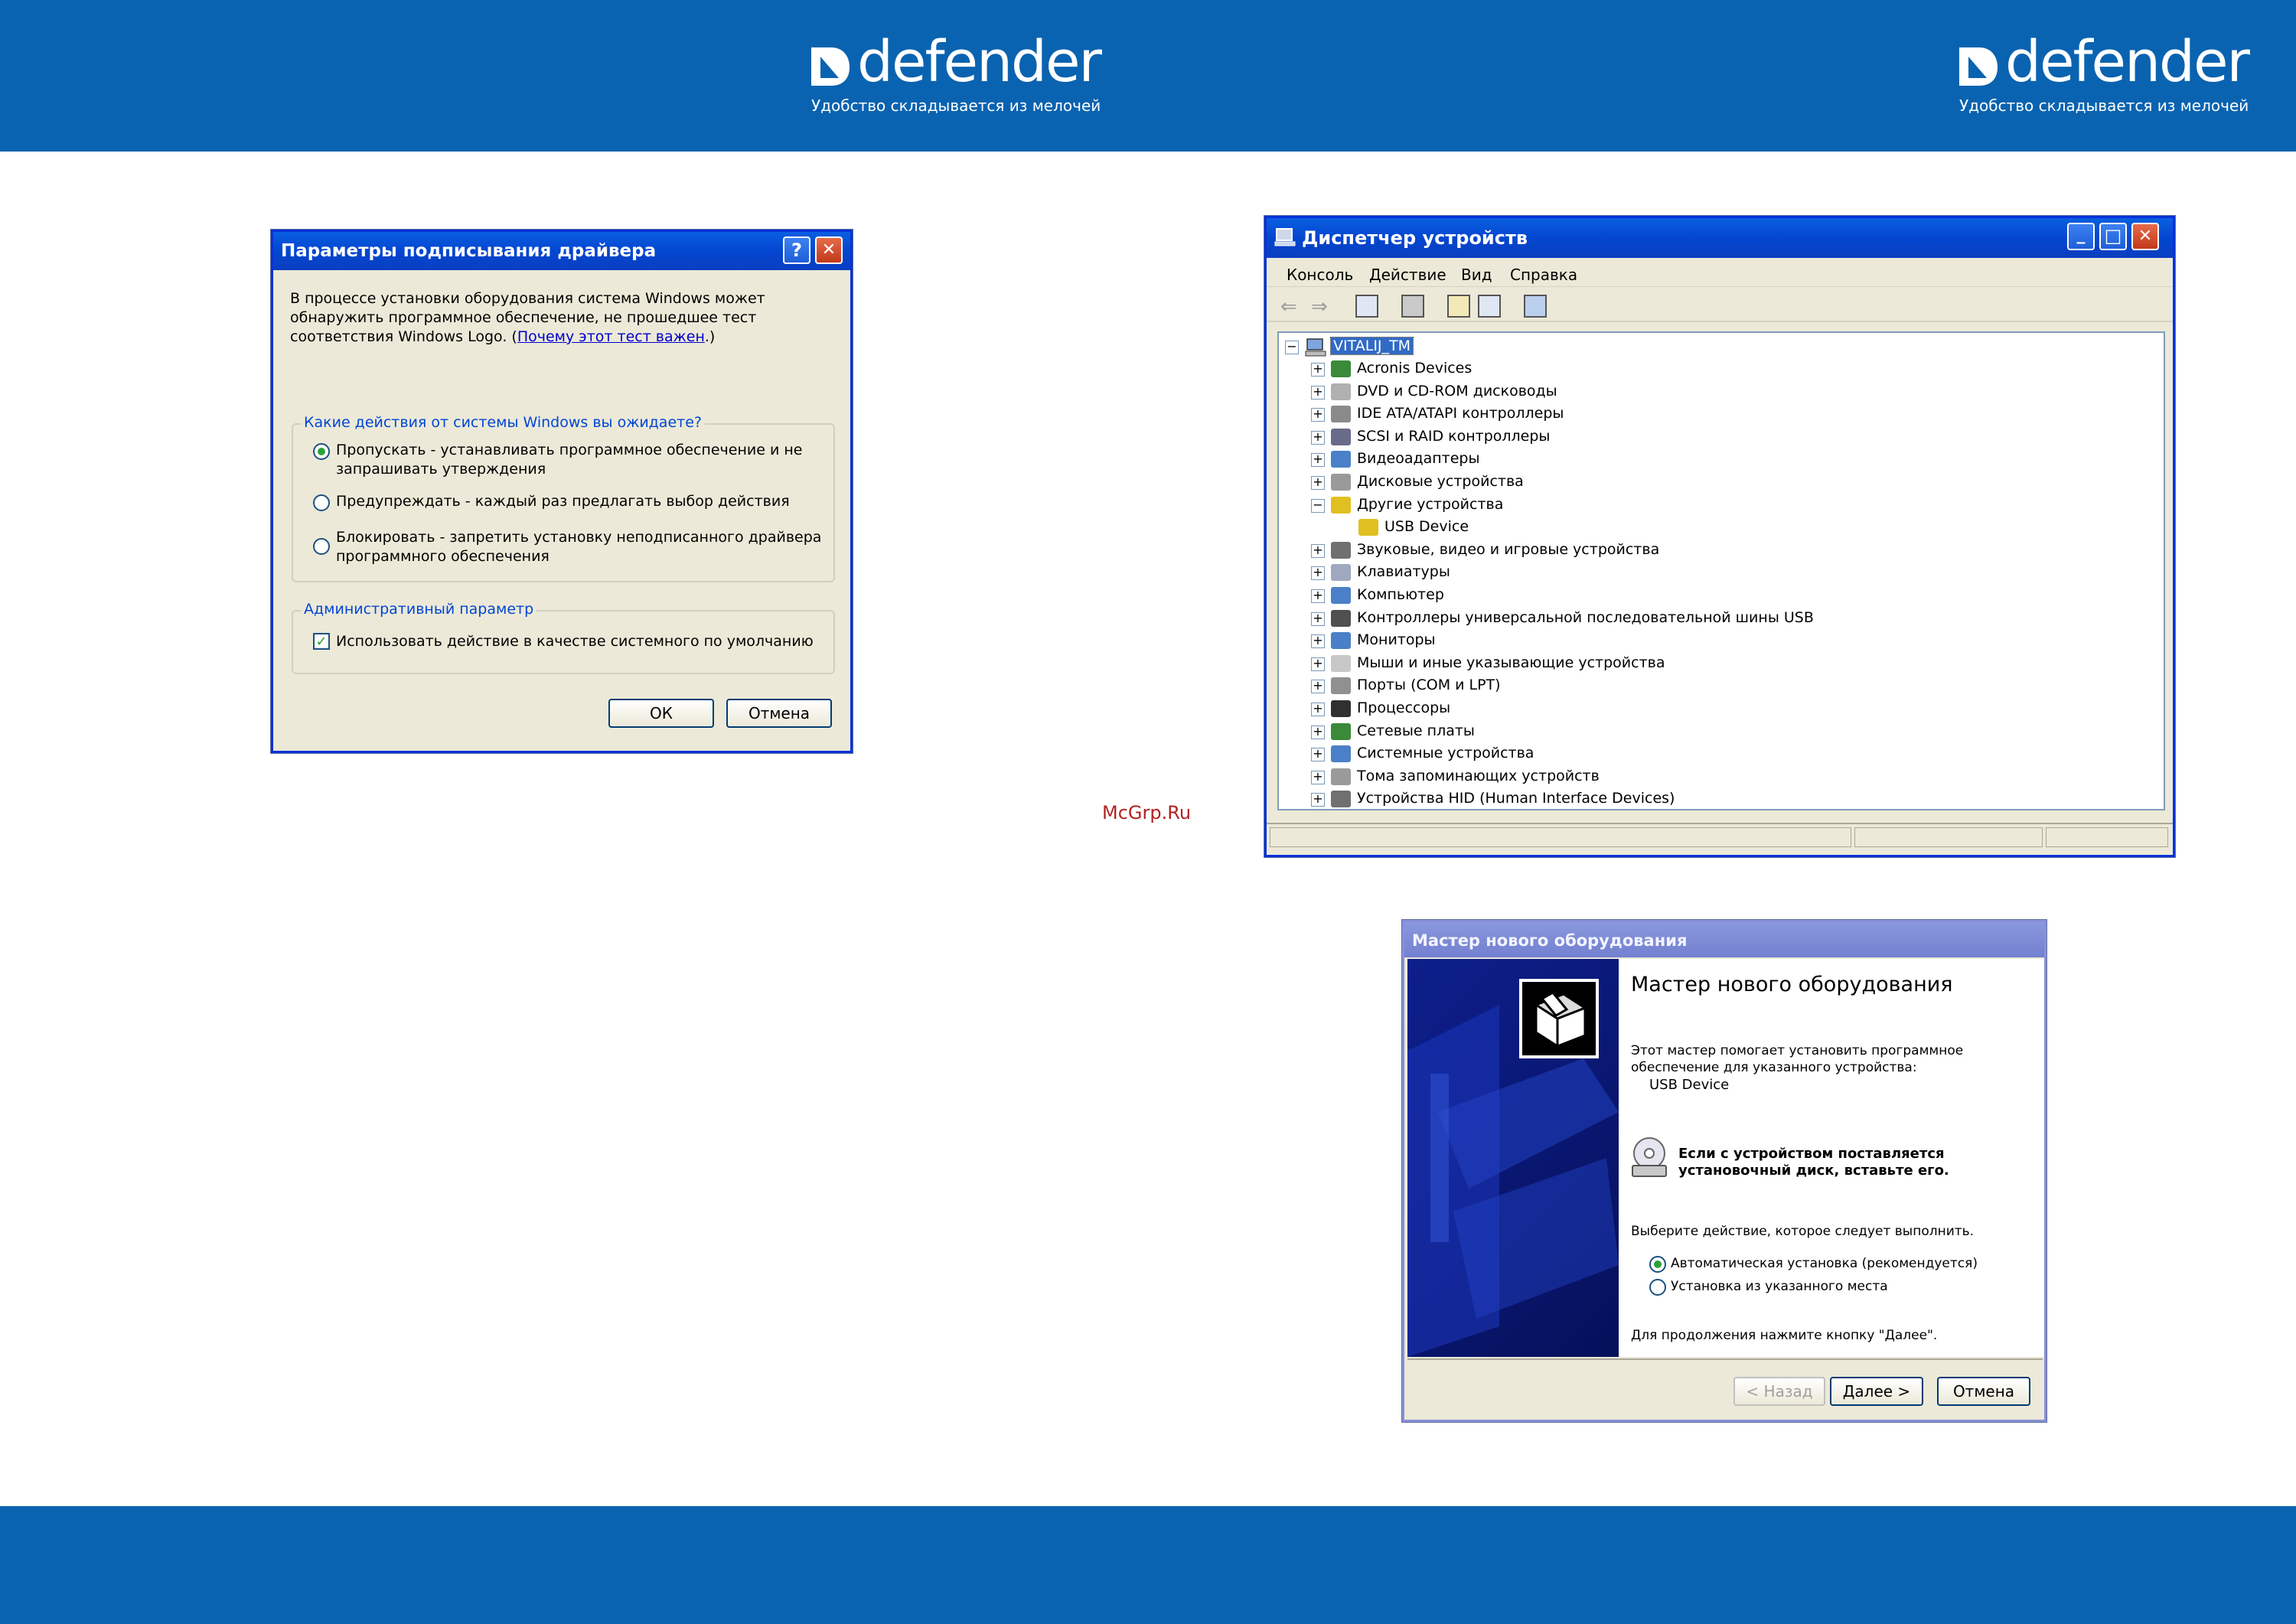 The height and width of the screenshot is (1624, 2296). Describe the element at coordinates (1719, 777) in the screenshot. I see `tree-item: + Тома запоминающих устройств` at that location.